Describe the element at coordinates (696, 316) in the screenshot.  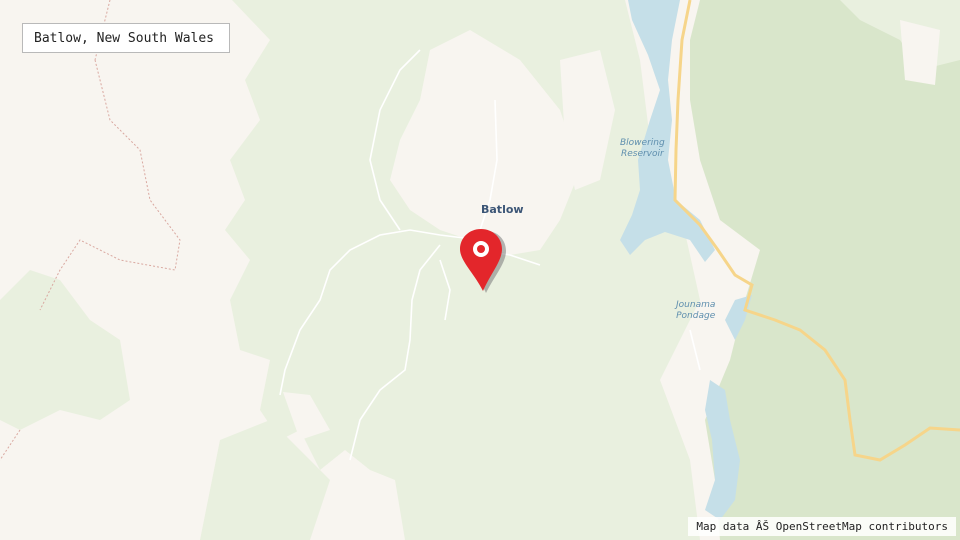
I see `water-label-line: Pondage` at that location.